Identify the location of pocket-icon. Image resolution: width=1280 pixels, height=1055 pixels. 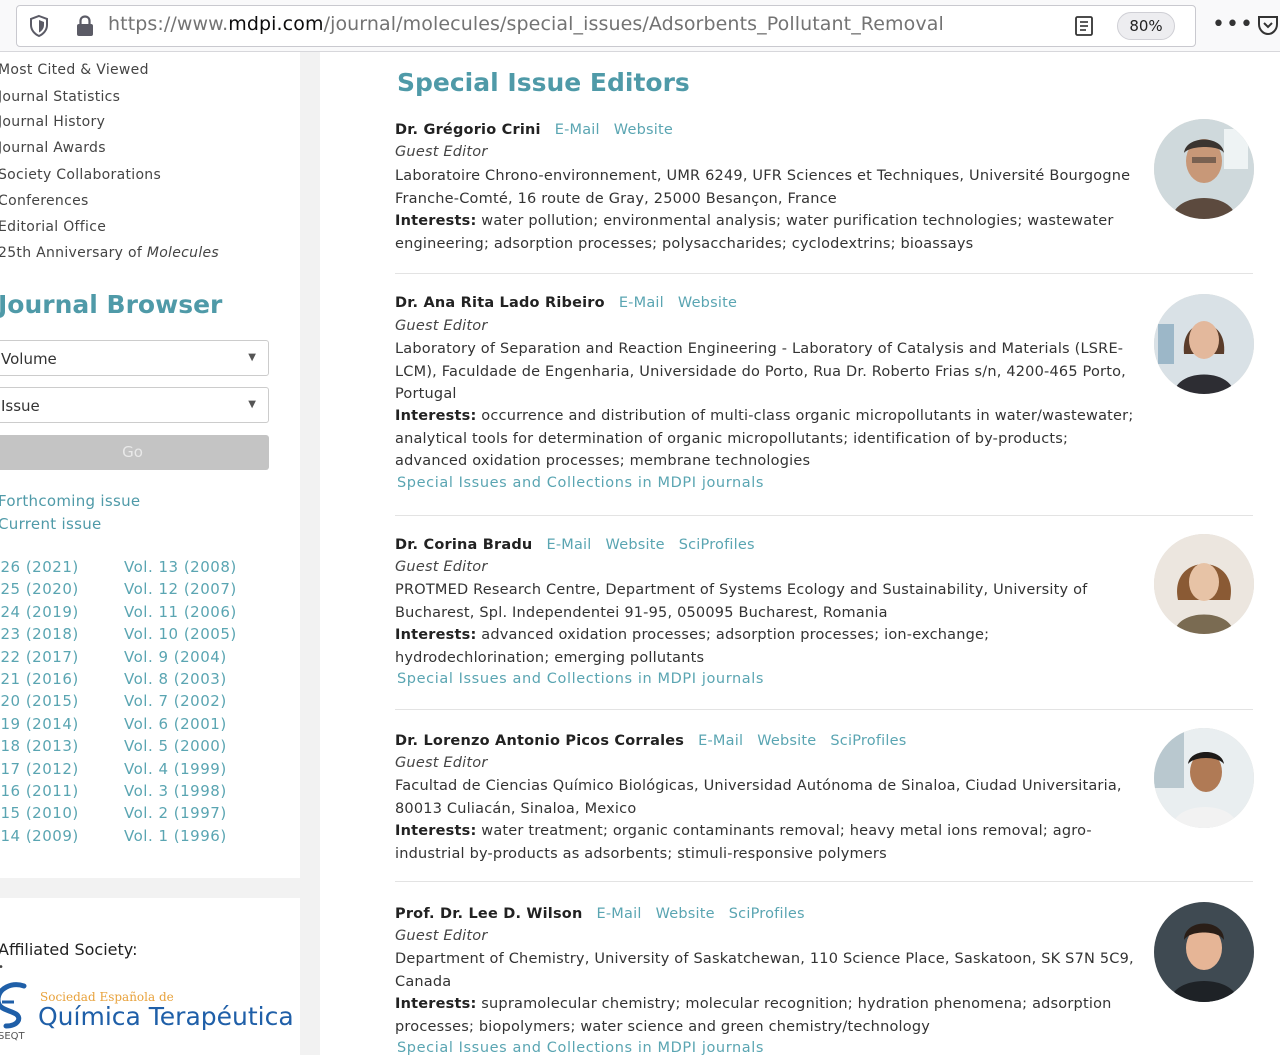
(1268, 25).